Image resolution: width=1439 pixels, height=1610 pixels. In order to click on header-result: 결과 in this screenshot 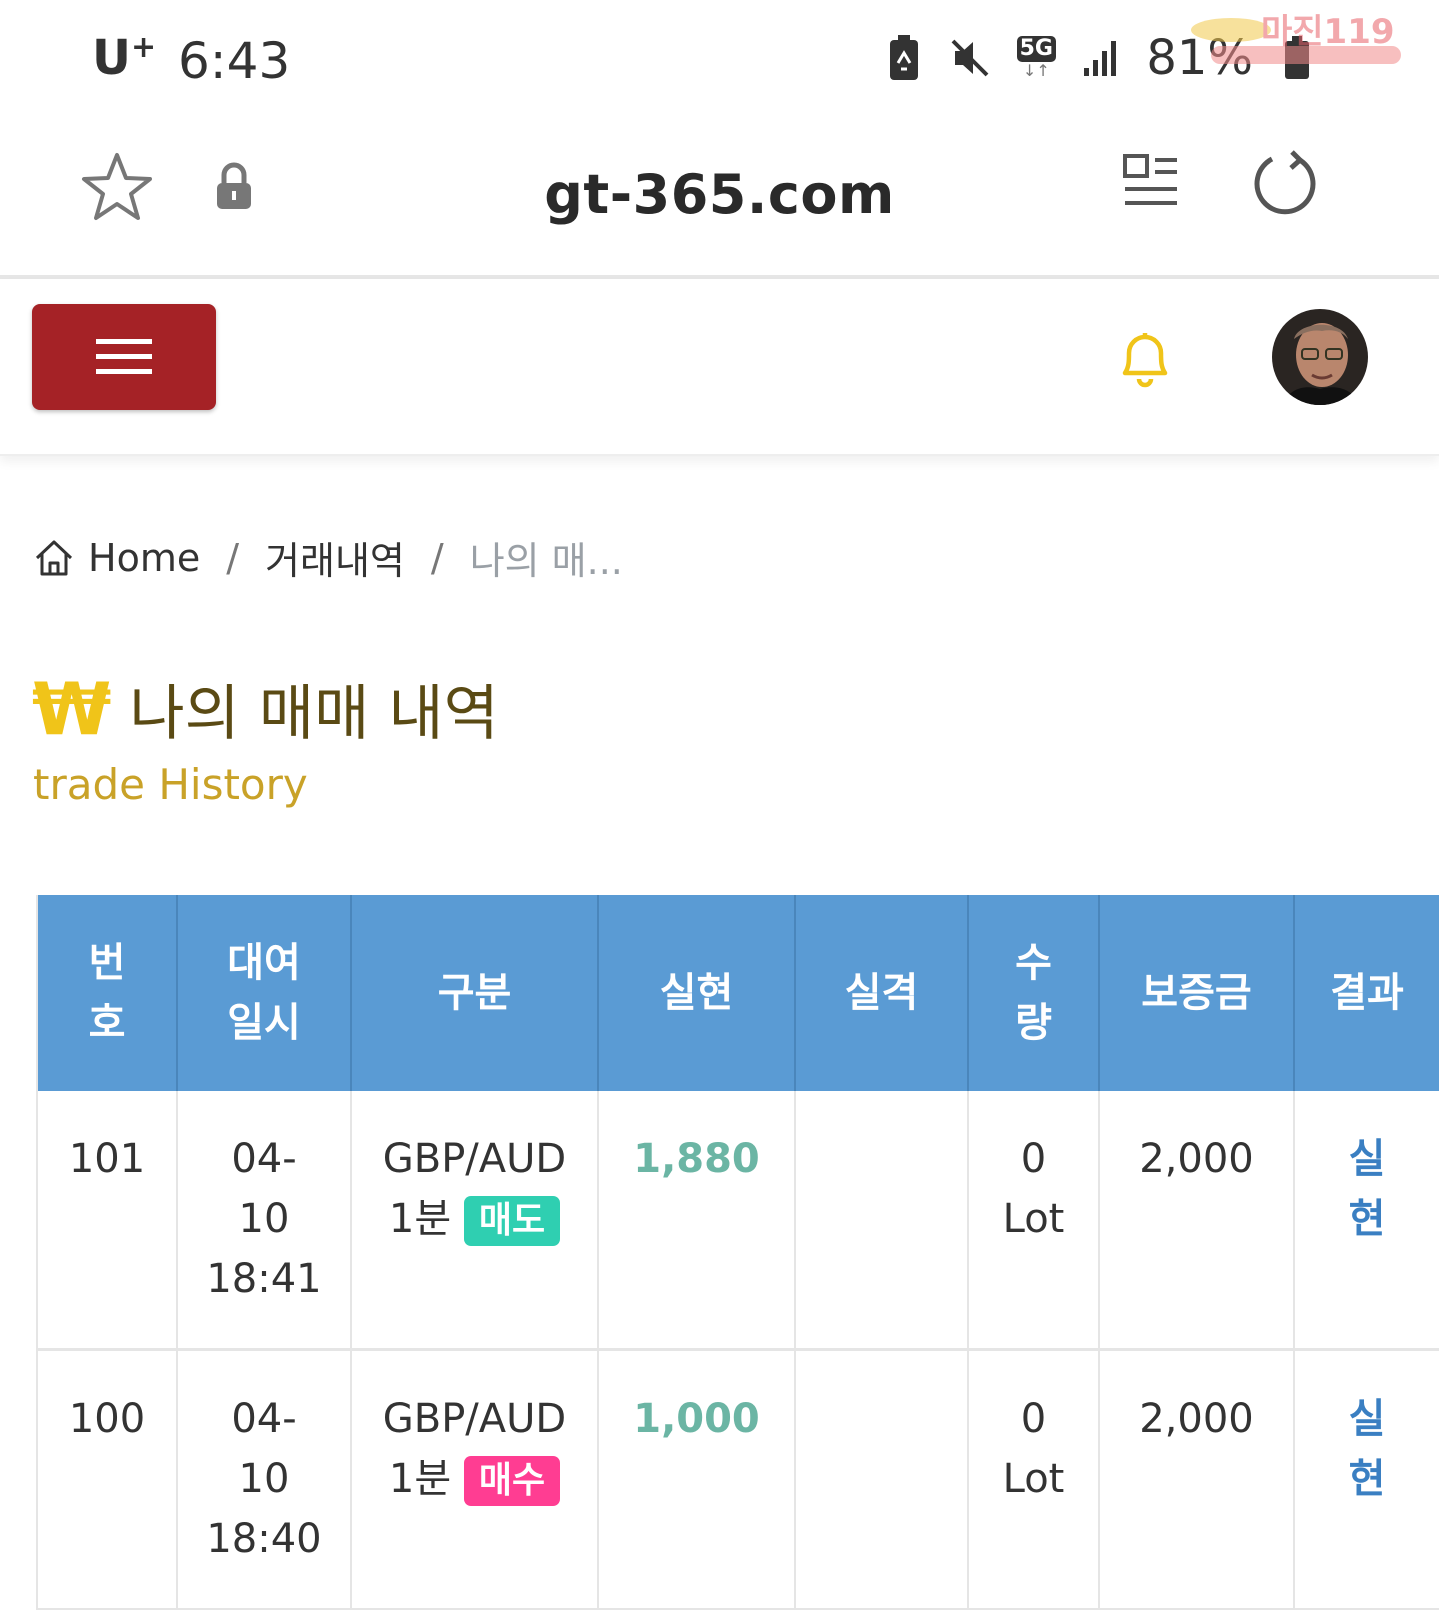, I will do `click(1366, 993)`.